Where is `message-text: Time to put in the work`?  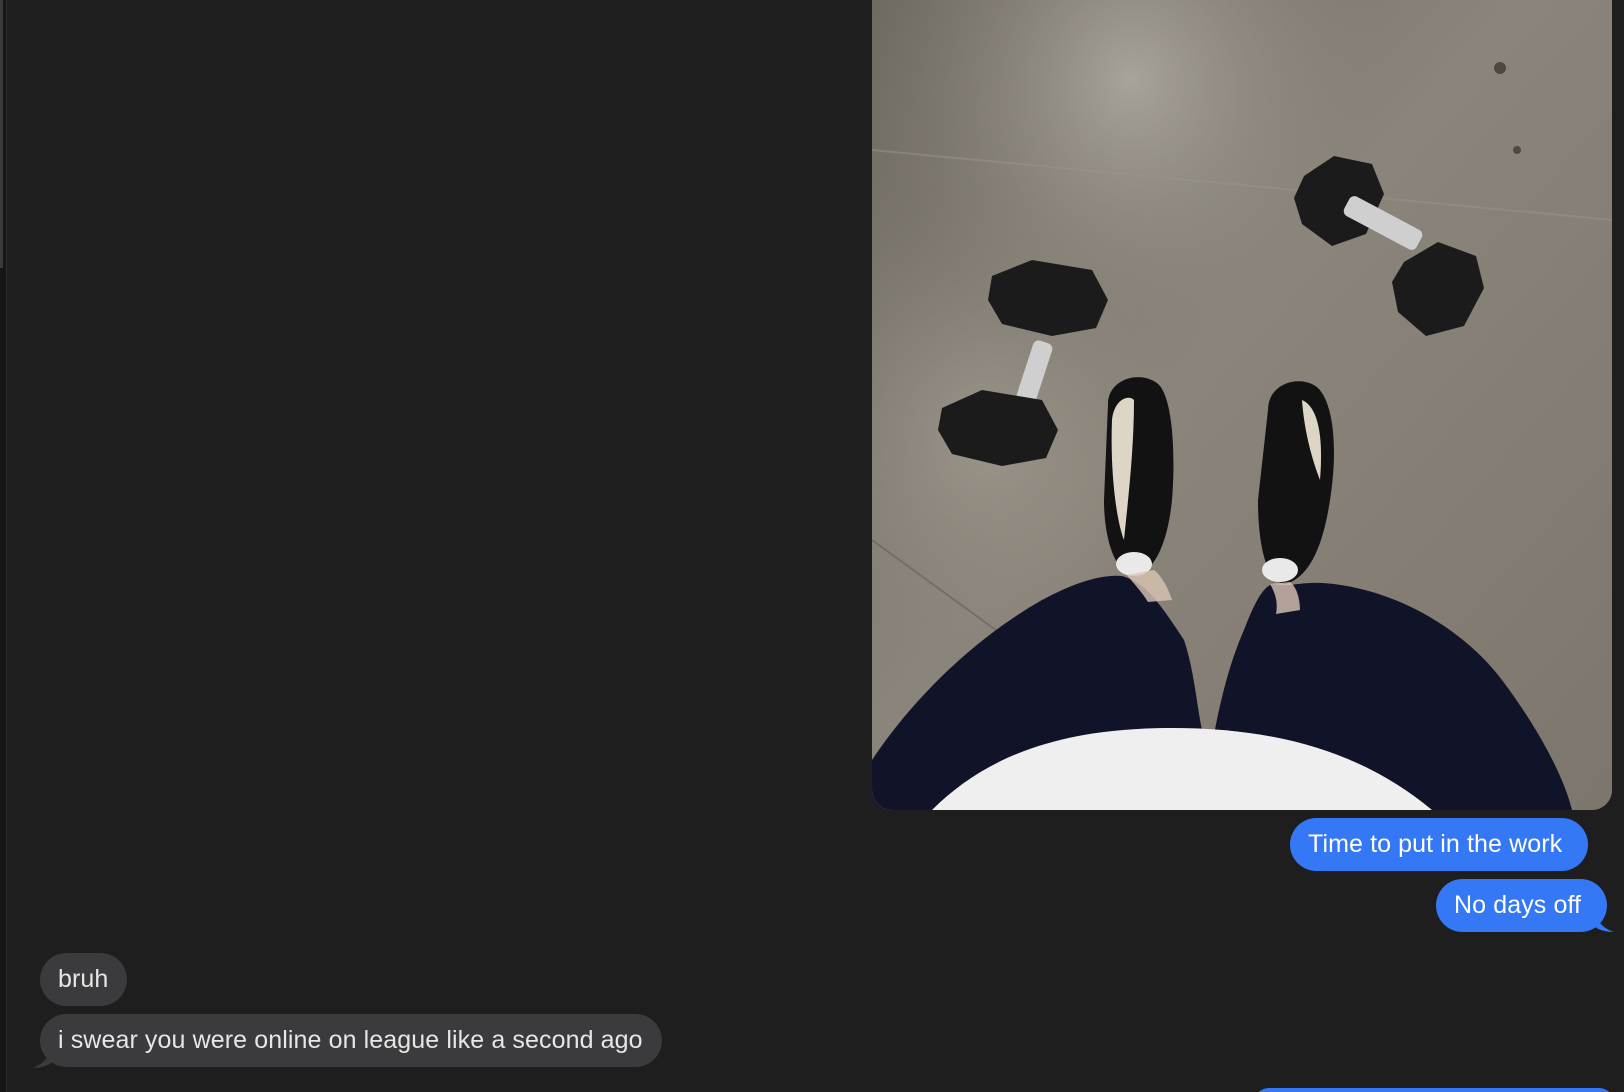
message-text: Time to put in the work is located at coordinates (1435, 844).